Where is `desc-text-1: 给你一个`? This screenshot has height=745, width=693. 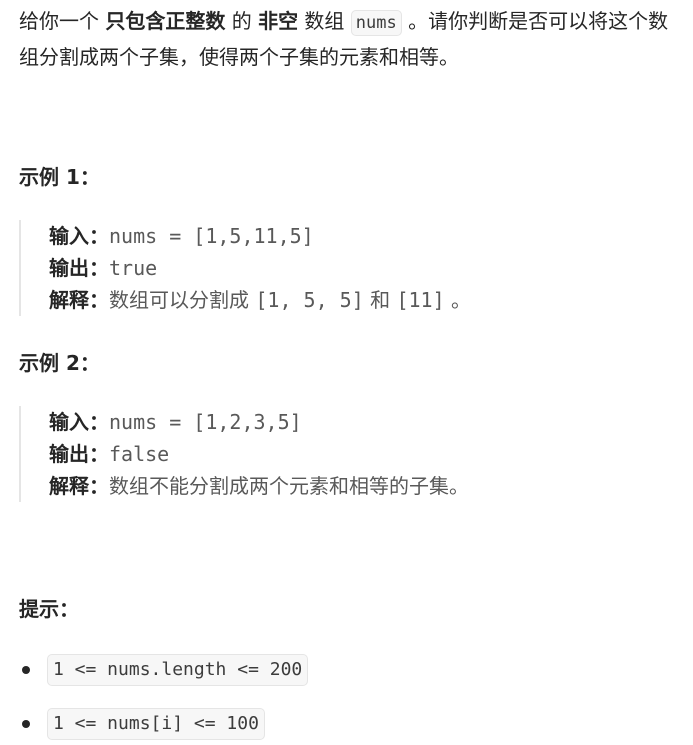
desc-text-1: 给你一个 is located at coordinates (62, 21).